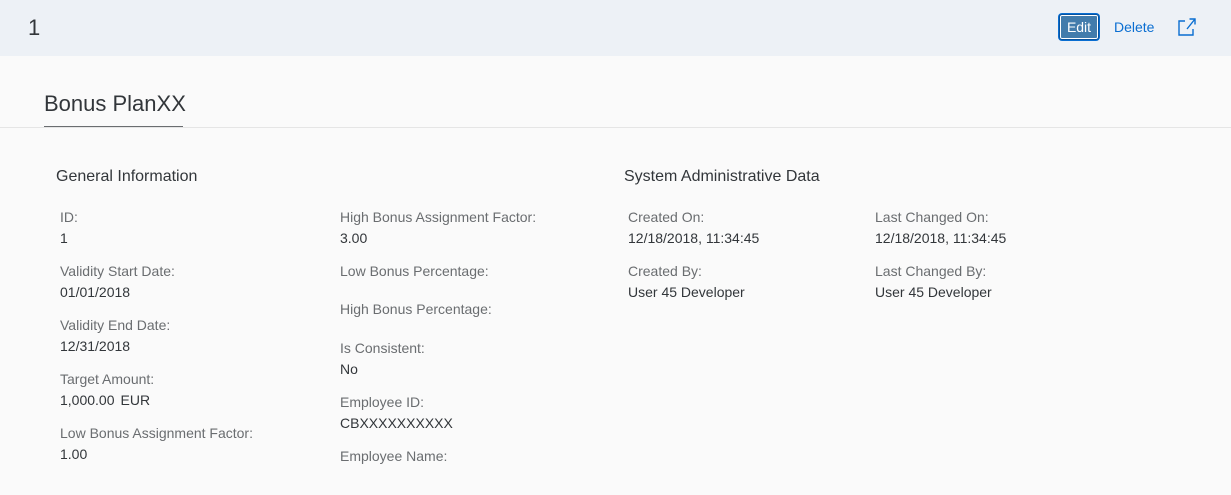  I want to click on last-changed-on-label: Last Changed On:, so click(932, 217).